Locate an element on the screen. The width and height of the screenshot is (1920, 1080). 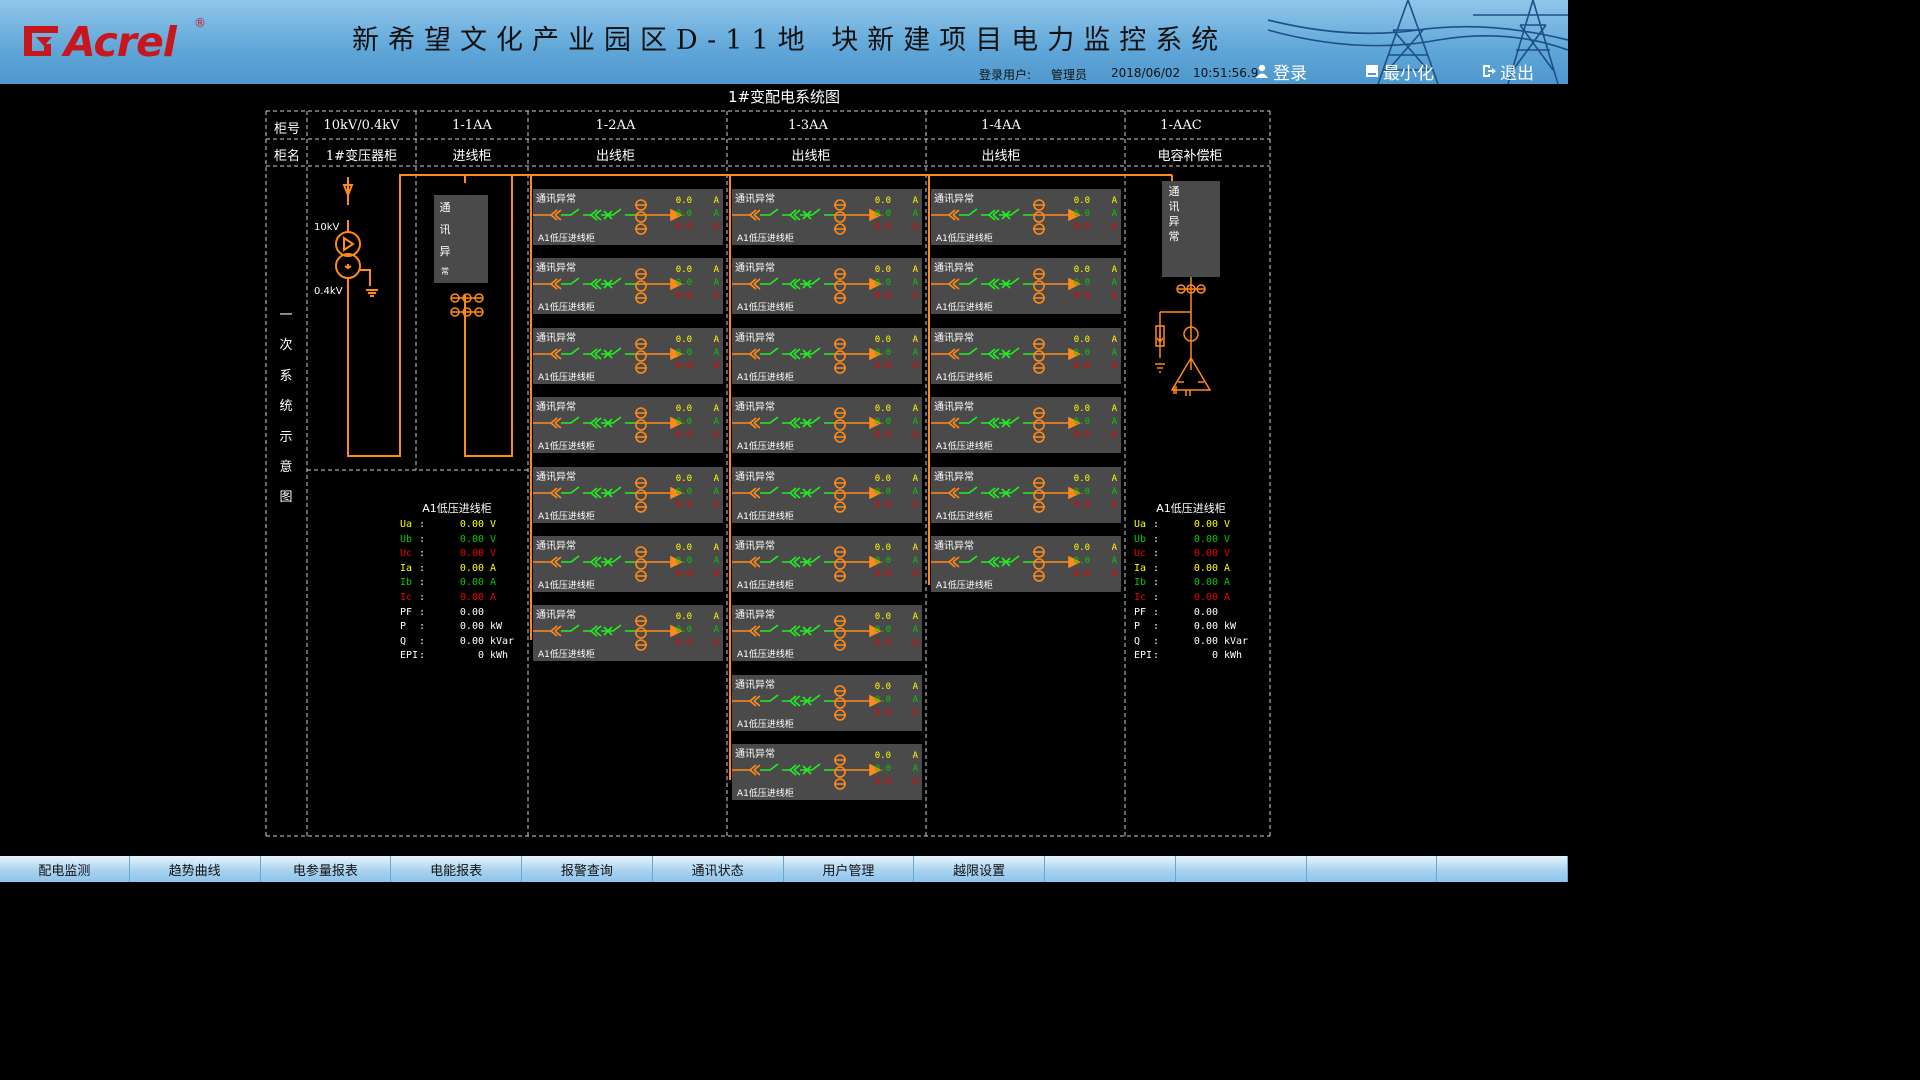
nav-item: 电参量报表 is located at coordinates (326, 869).